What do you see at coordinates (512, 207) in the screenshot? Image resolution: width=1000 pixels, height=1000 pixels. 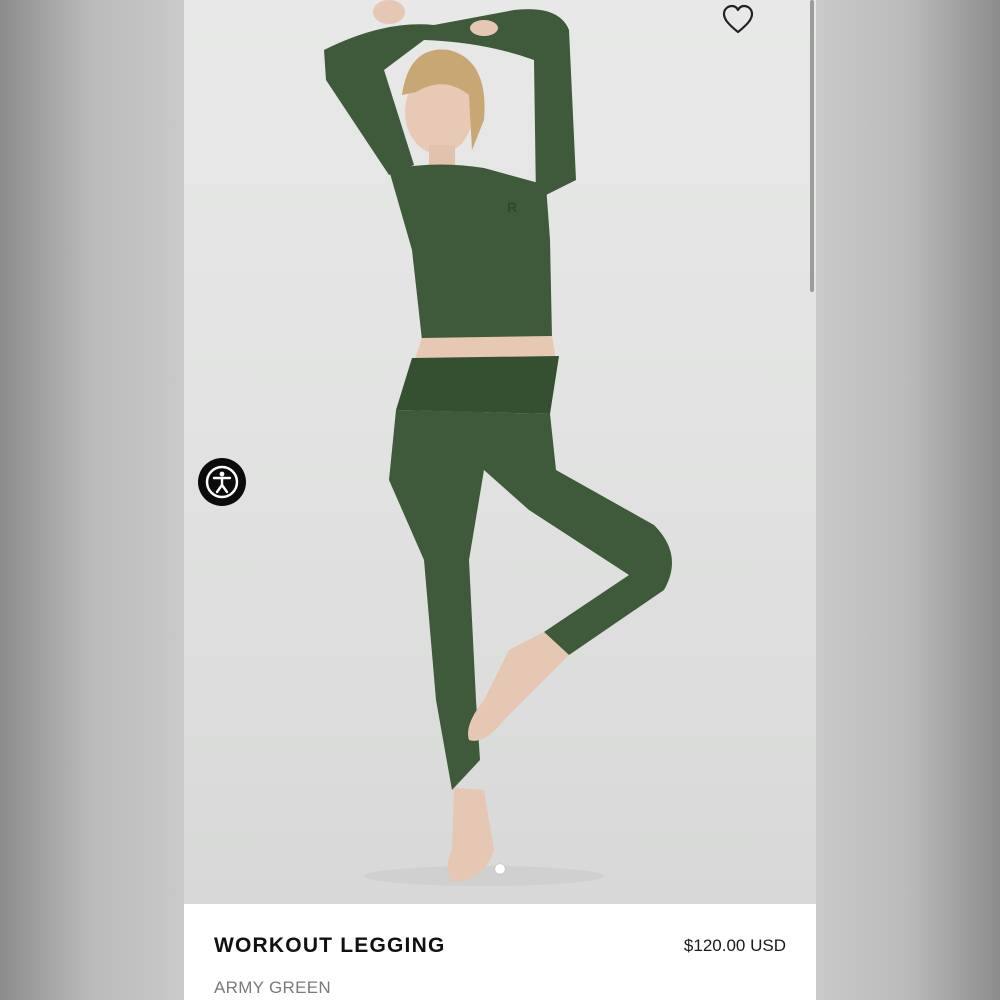 I see `svg-text: R` at bounding box center [512, 207].